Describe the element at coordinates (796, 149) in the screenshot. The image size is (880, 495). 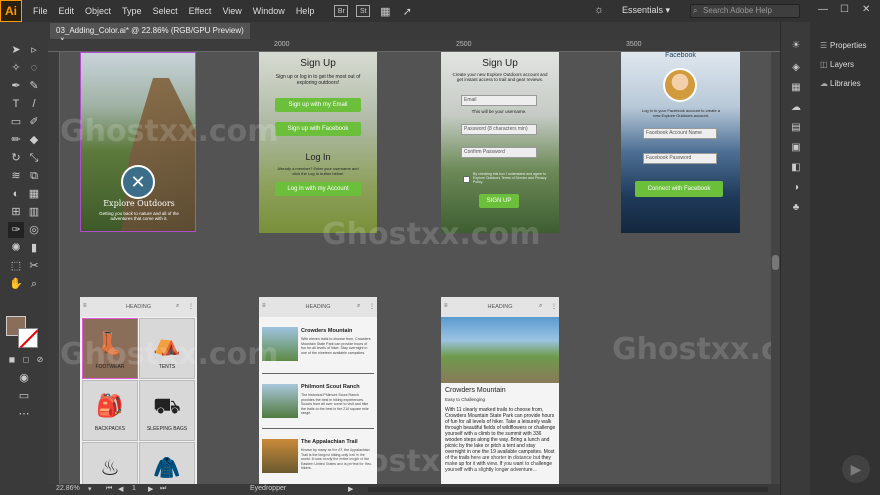
I see `appearance-icon: ▣` at that location.